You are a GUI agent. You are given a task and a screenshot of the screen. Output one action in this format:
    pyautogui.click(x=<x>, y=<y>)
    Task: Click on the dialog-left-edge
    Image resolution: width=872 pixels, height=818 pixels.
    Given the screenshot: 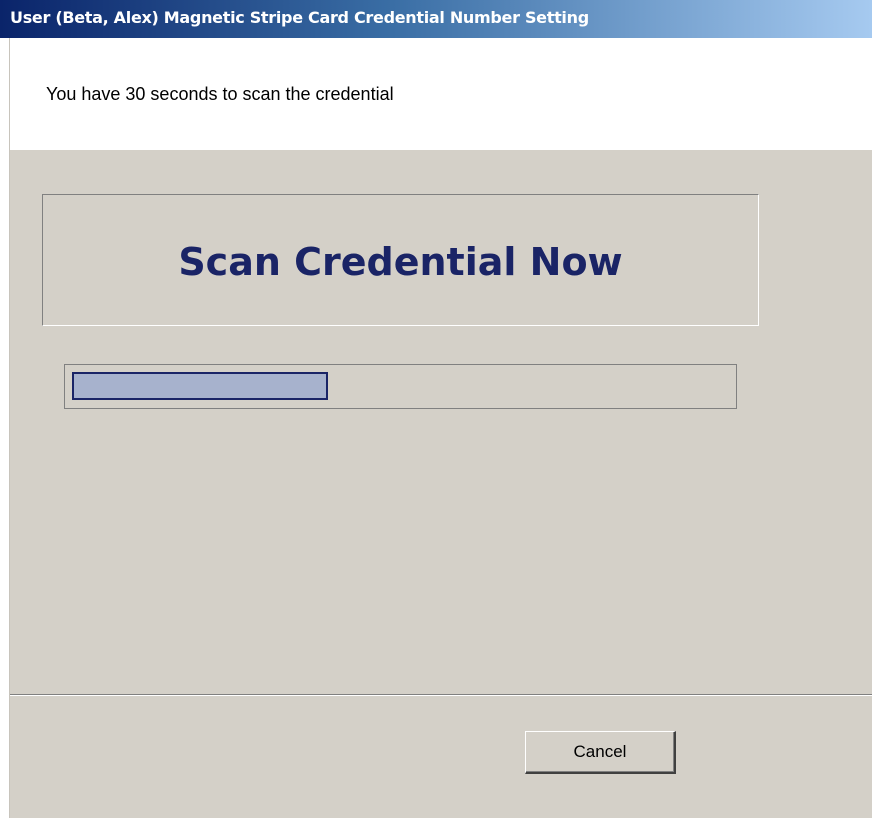 What is the action you would take?
    pyautogui.click(x=5, y=428)
    